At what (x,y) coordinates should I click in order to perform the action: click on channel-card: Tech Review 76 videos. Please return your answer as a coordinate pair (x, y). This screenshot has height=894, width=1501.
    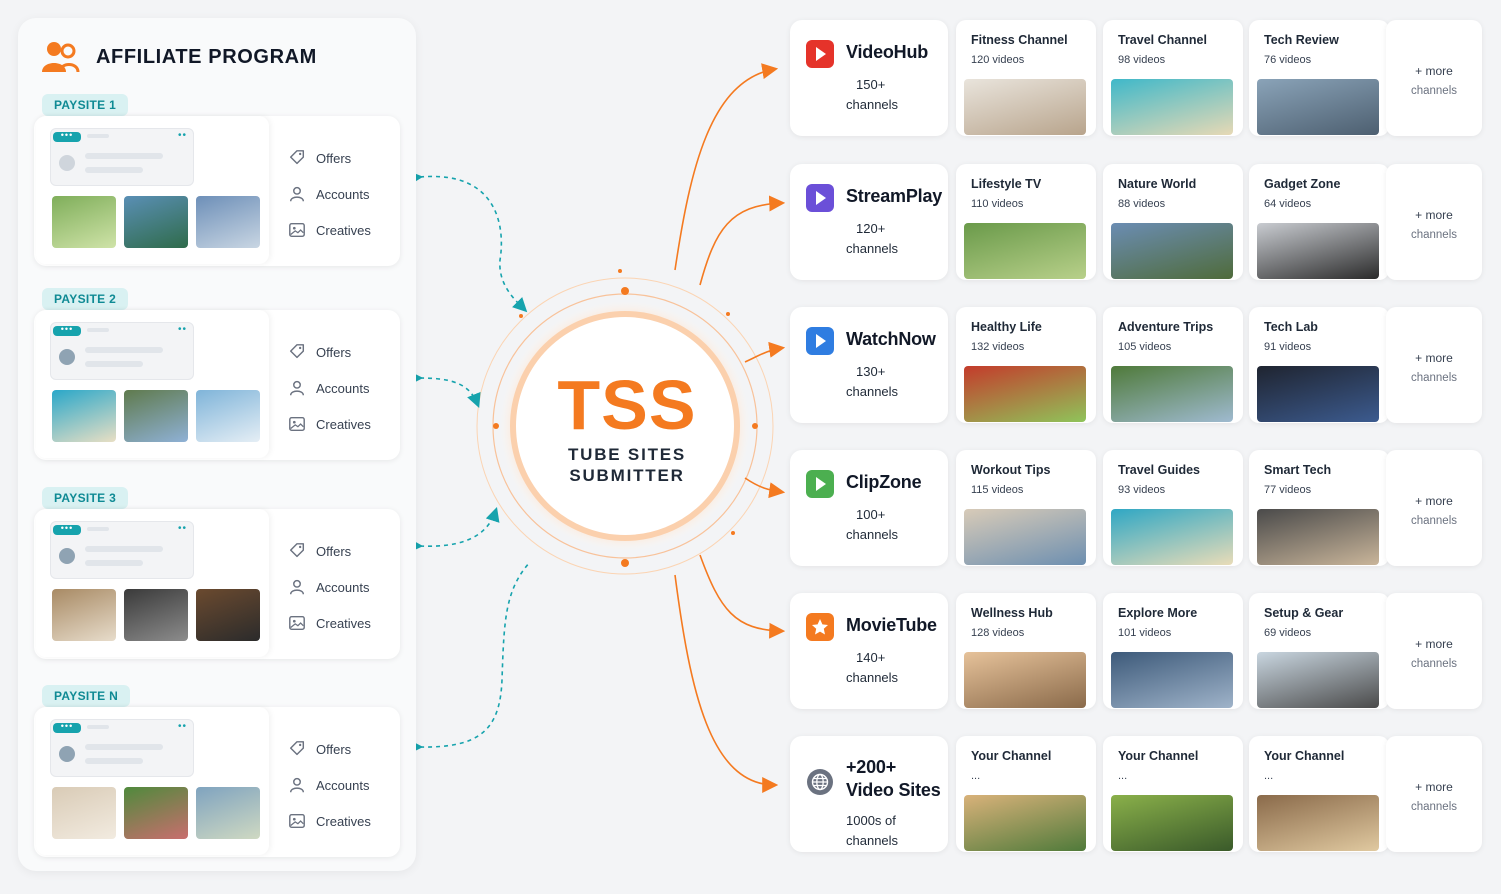
    Looking at the image, I should click on (1319, 78).